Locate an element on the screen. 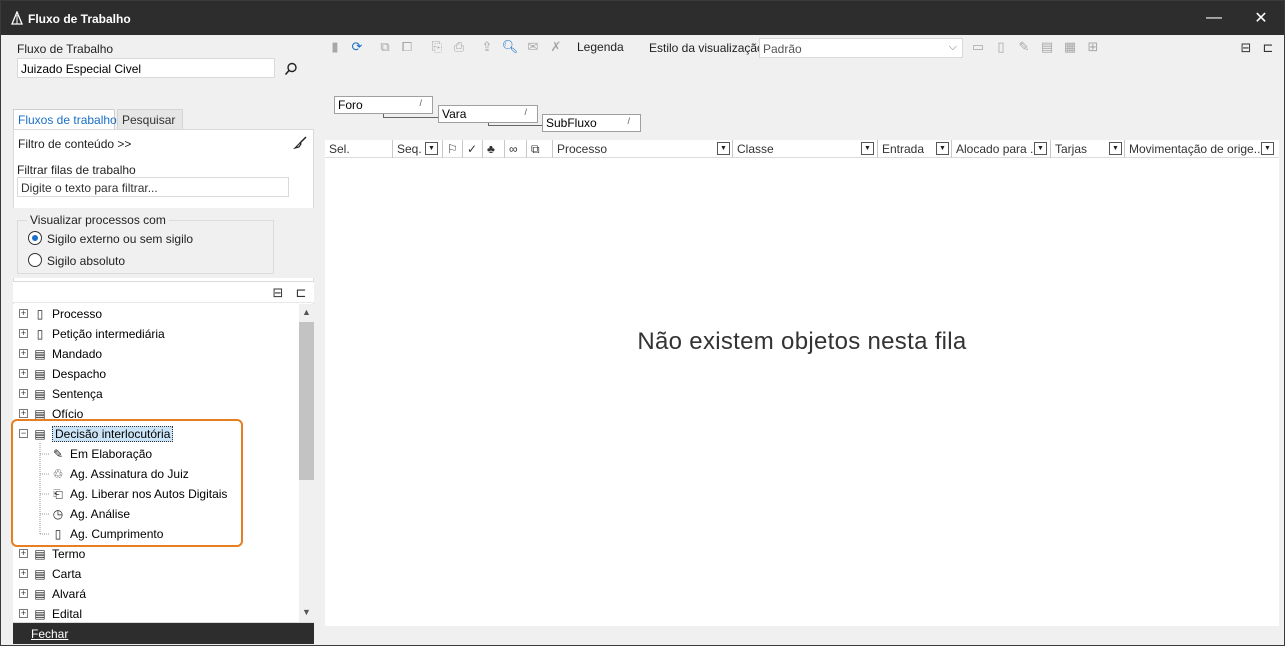 This screenshot has height=646, width=1285. tree-item-termo: ▤ Termo is located at coordinates (59, 554).